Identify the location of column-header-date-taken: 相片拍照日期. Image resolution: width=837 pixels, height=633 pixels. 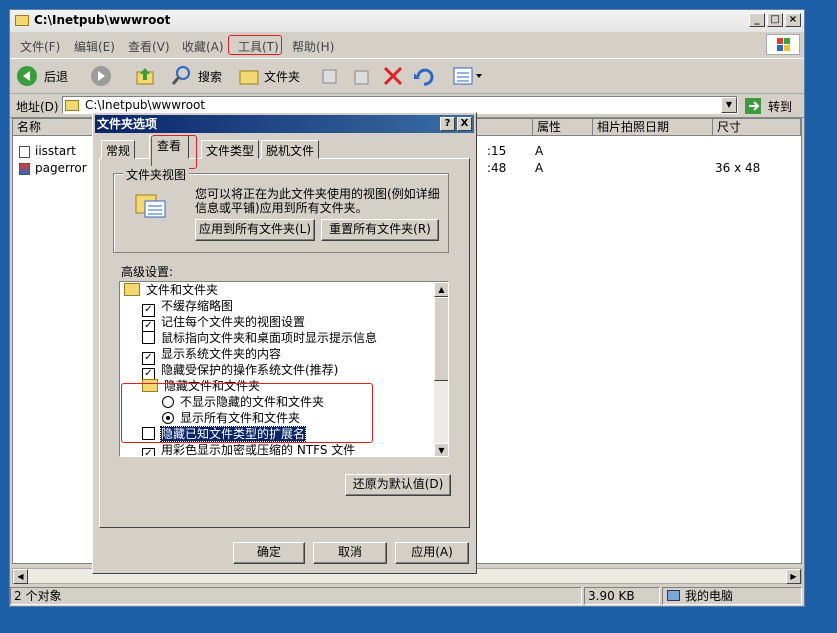
(653, 127).